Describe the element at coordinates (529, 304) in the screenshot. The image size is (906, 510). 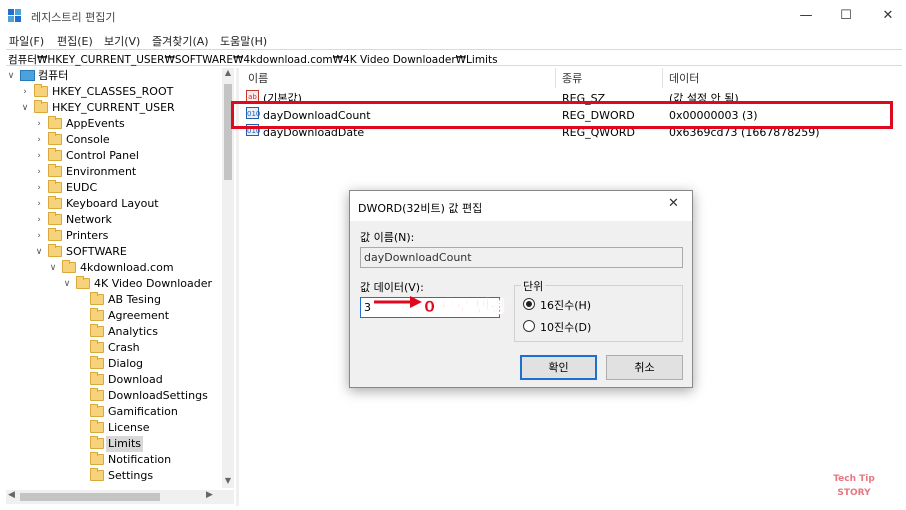
I see `radio-hex` at that location.